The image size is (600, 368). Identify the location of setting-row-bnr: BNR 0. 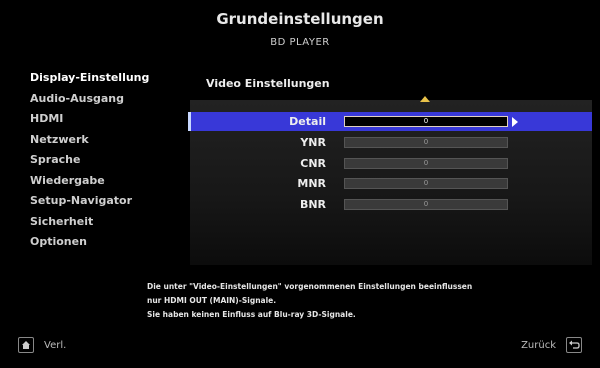
(391, 204).